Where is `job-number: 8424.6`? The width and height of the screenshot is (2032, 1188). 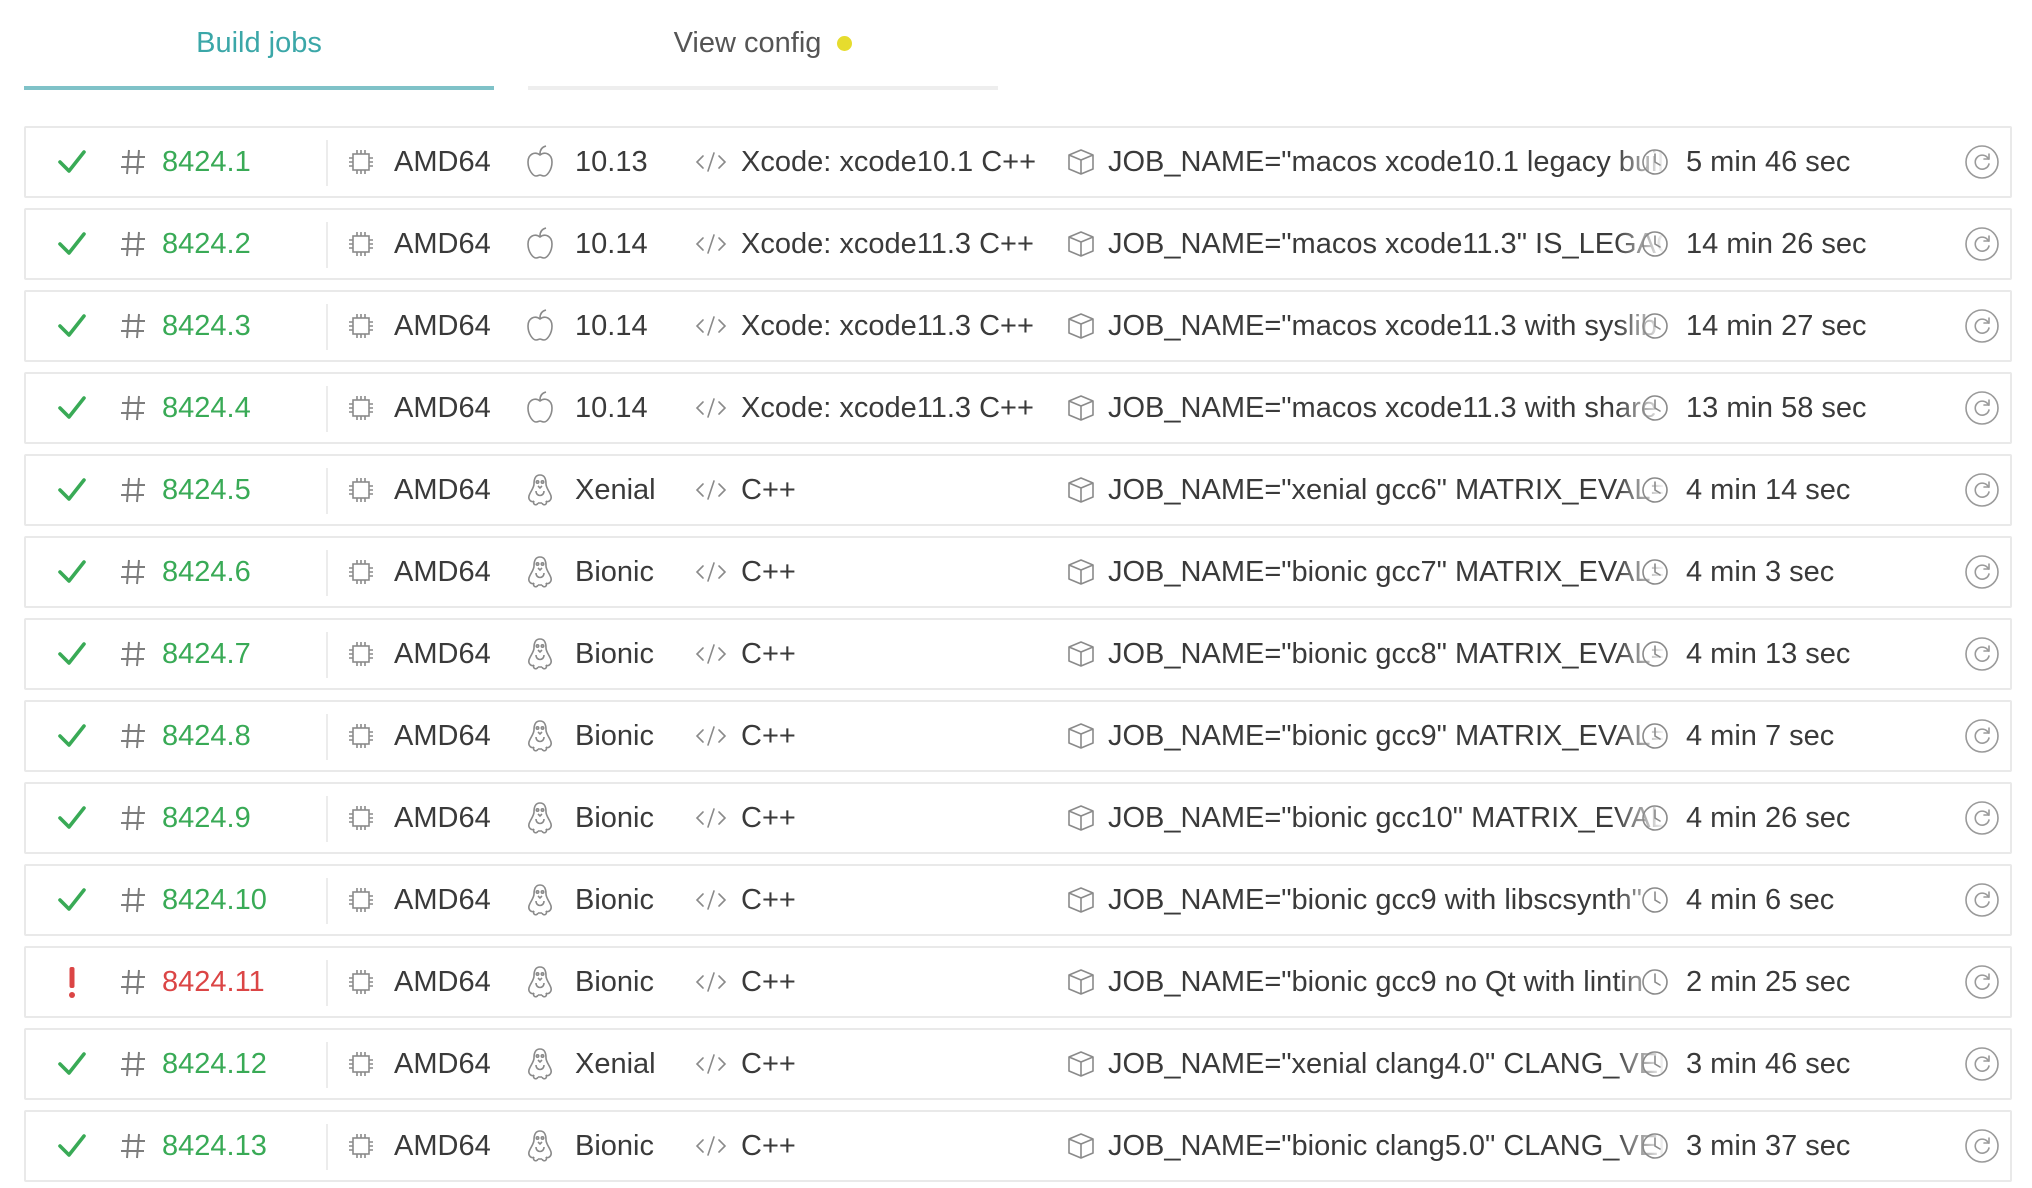
job-number: 8424.6 is located at coordinates (242, 572).